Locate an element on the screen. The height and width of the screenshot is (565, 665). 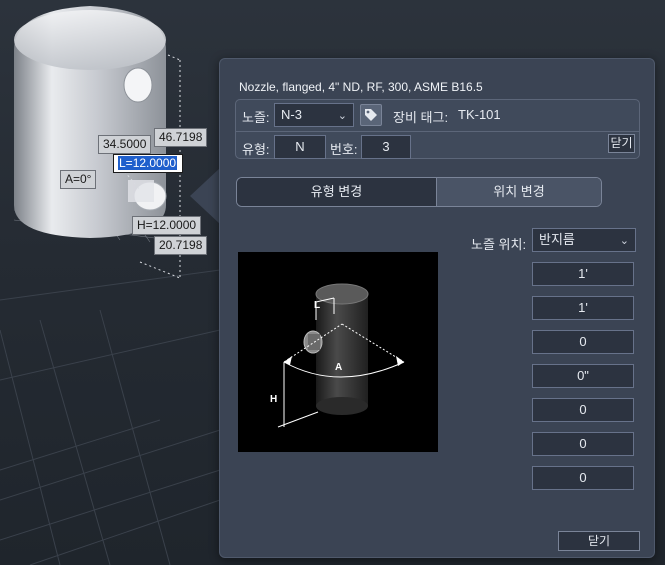
tag-button is located at coordinates (371, 115).